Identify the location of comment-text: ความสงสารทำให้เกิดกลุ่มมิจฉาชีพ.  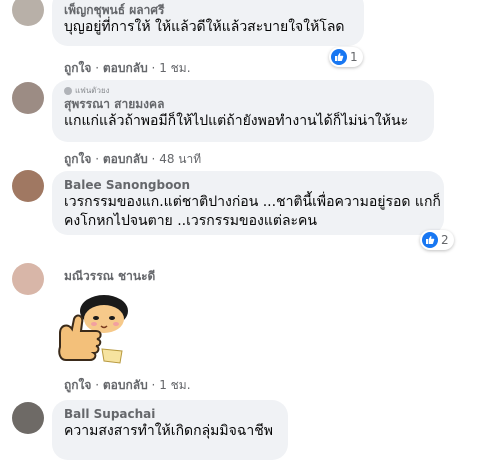
(168, 431).